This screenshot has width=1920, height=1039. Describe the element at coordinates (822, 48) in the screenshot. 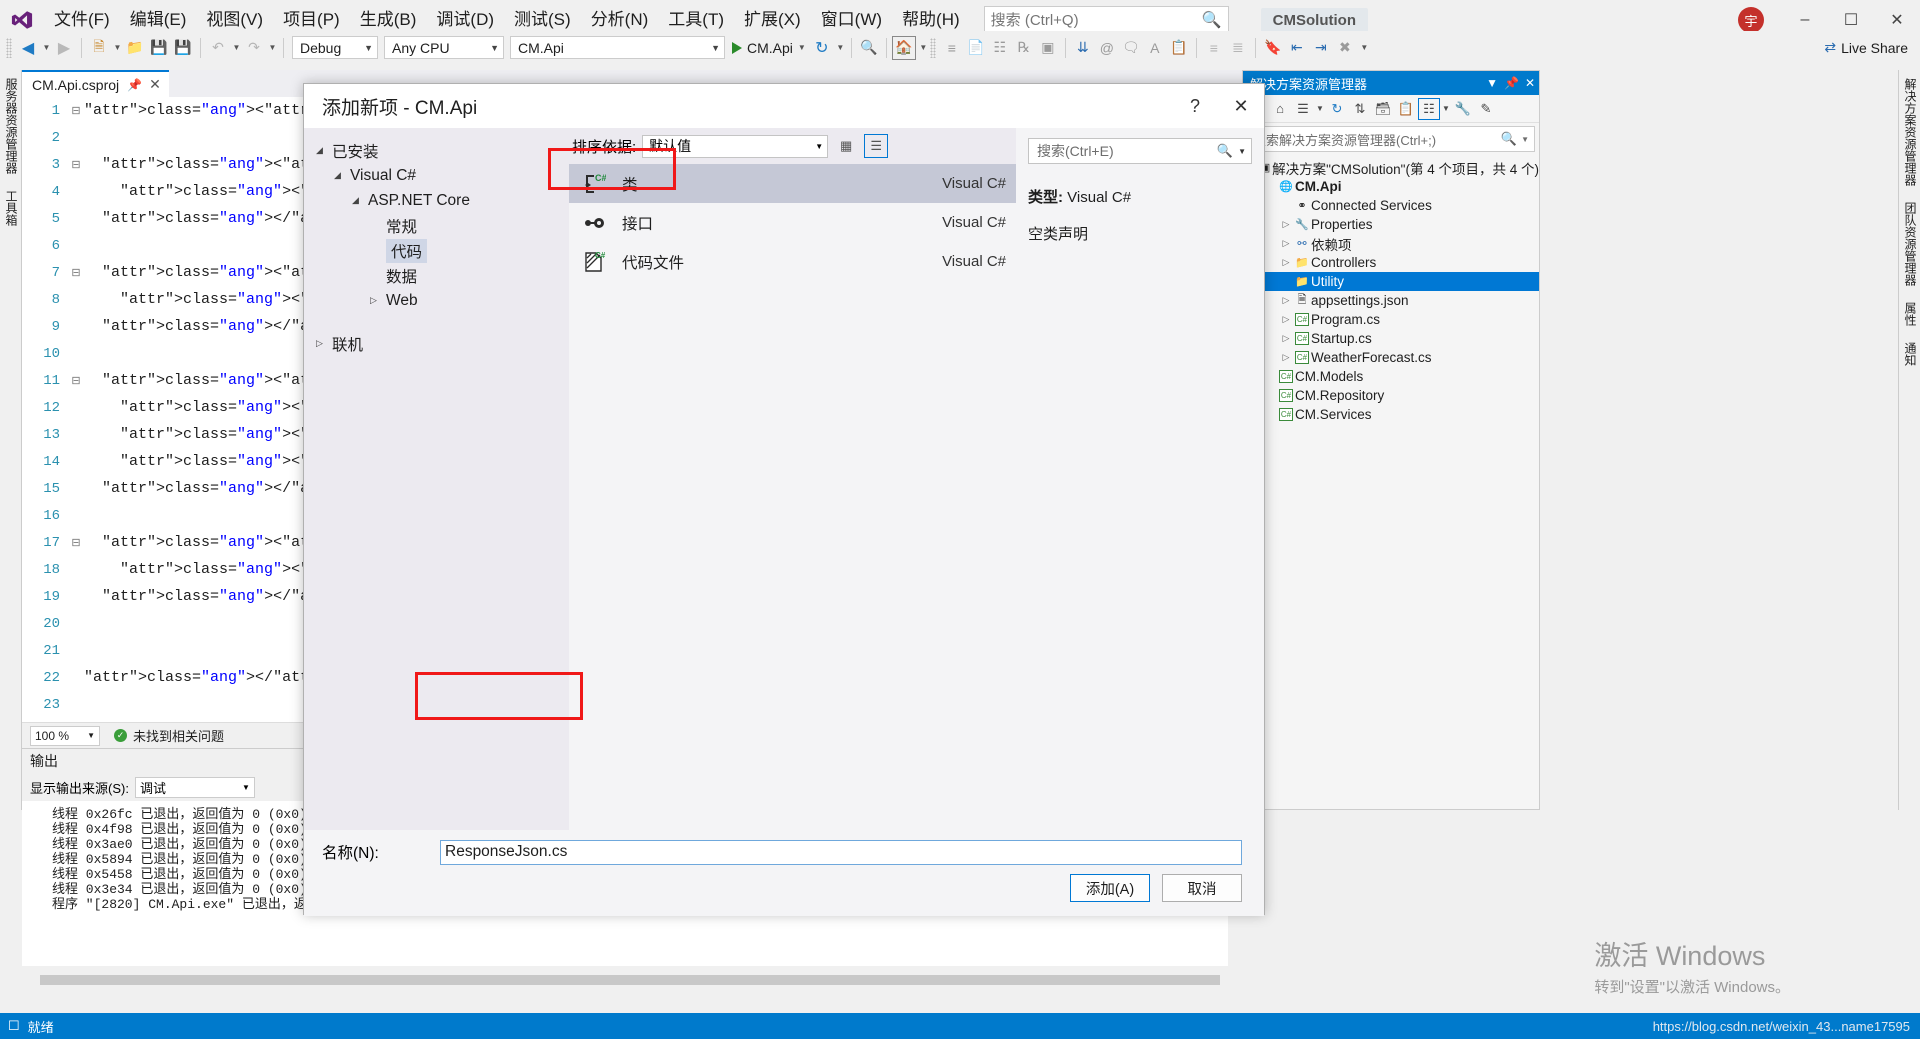

I see `hot-reload-icon: ↻` at that location.